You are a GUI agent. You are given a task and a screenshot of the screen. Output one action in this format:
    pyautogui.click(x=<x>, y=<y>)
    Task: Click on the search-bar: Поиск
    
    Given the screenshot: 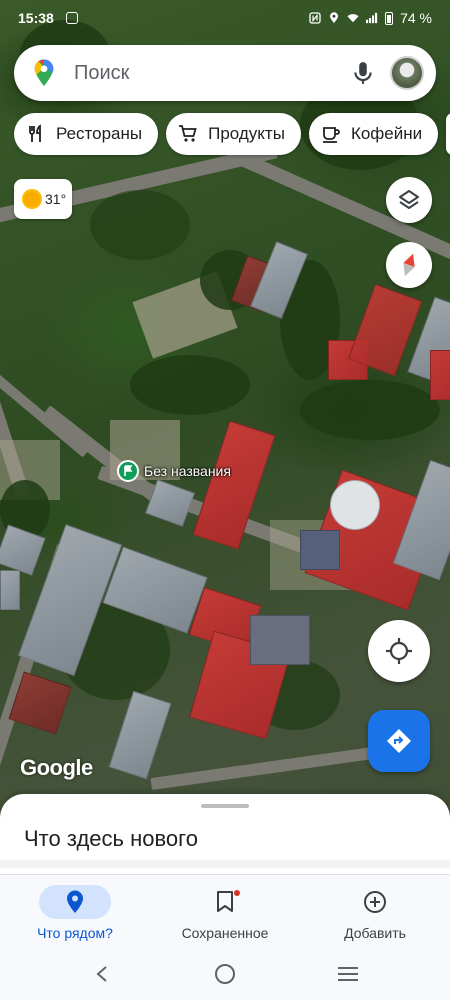 What is the action you would take?
    pyautogui.click(x=225, y=73)
    